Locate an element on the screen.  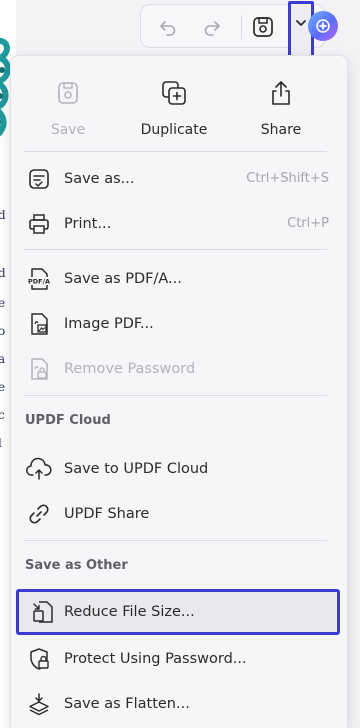
remove-password-icon is located at coordinates (39, 369).